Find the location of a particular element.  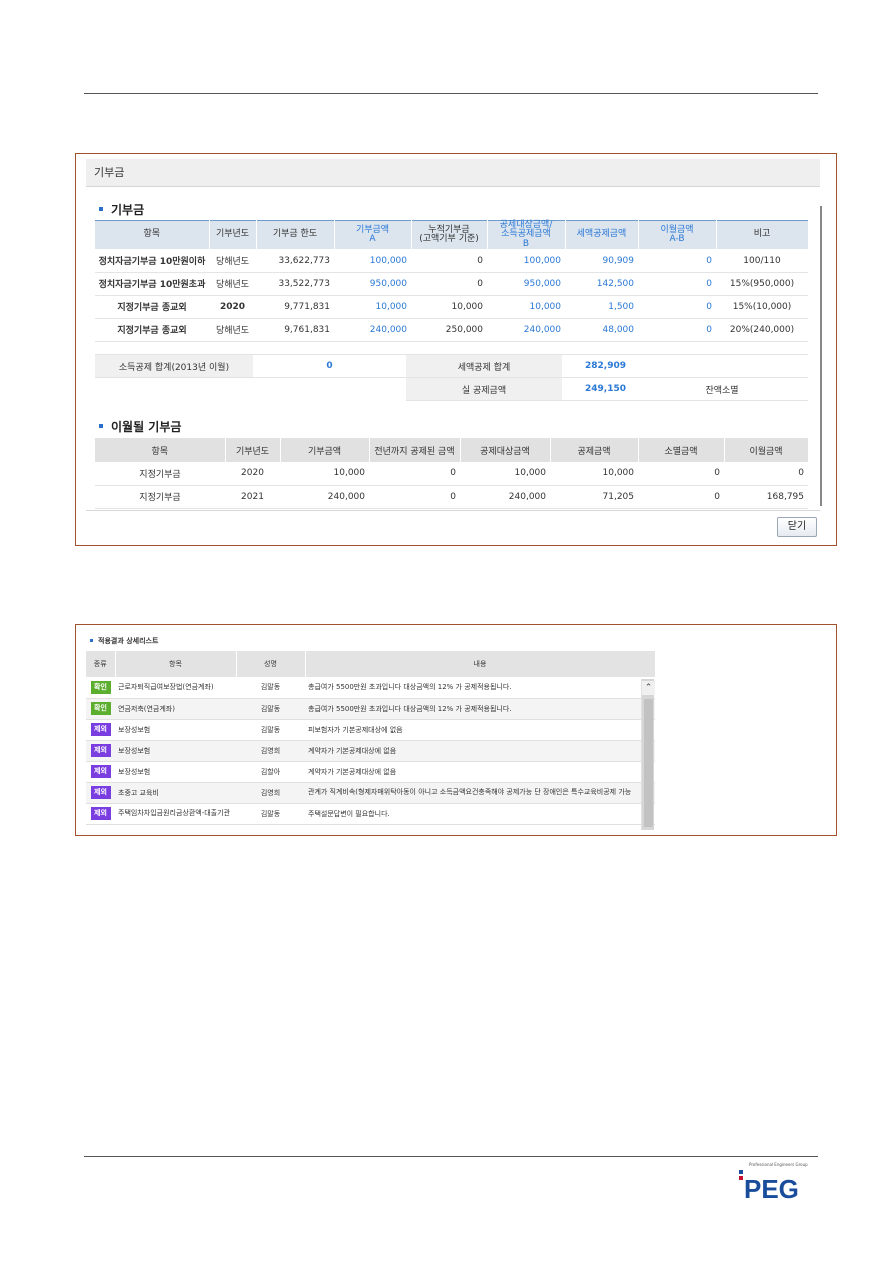

cell-item: 주택임차차입금원리금상환액-대출기관 is located at coordinates (175, 814).